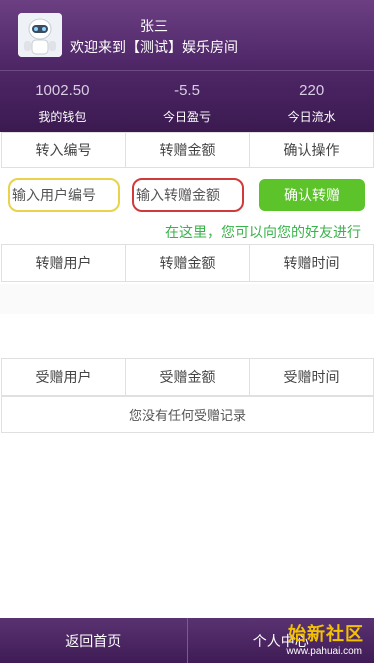  I want to click on col-confirm: 确认操作, so click(311, 150).